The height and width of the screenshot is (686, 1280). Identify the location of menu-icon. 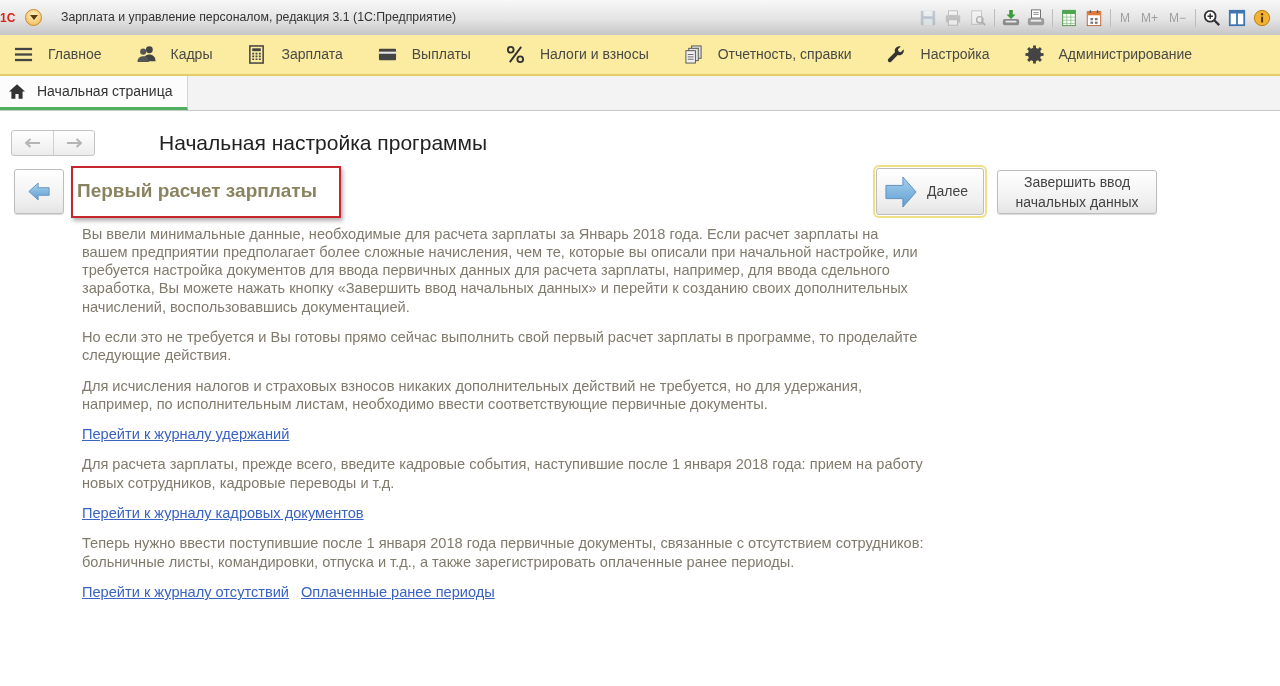
(23, 54).